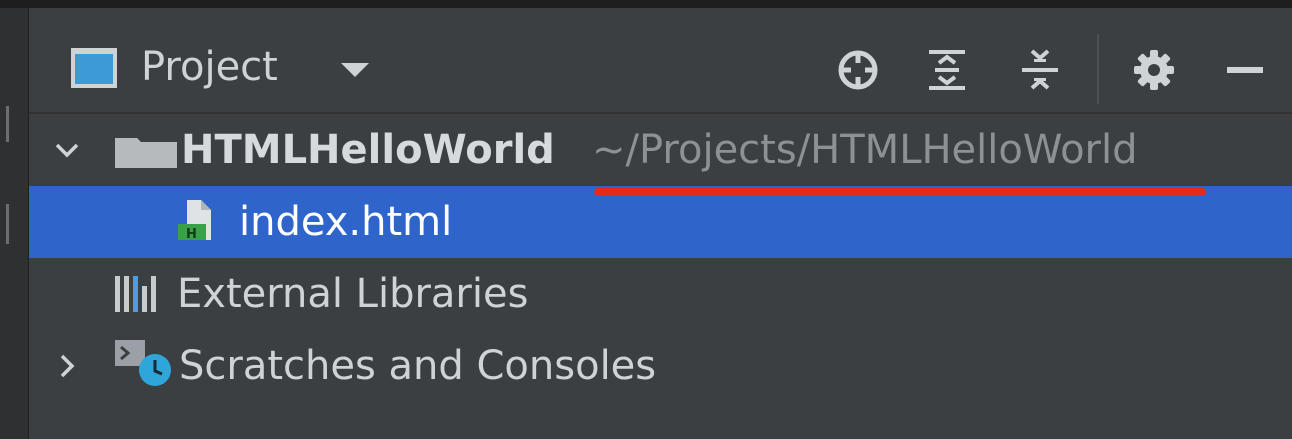 Image resolution: width=1292 pixels, height=439 pixels. I want to click on external-libraries-label: External Libraries, so click(353, 294).